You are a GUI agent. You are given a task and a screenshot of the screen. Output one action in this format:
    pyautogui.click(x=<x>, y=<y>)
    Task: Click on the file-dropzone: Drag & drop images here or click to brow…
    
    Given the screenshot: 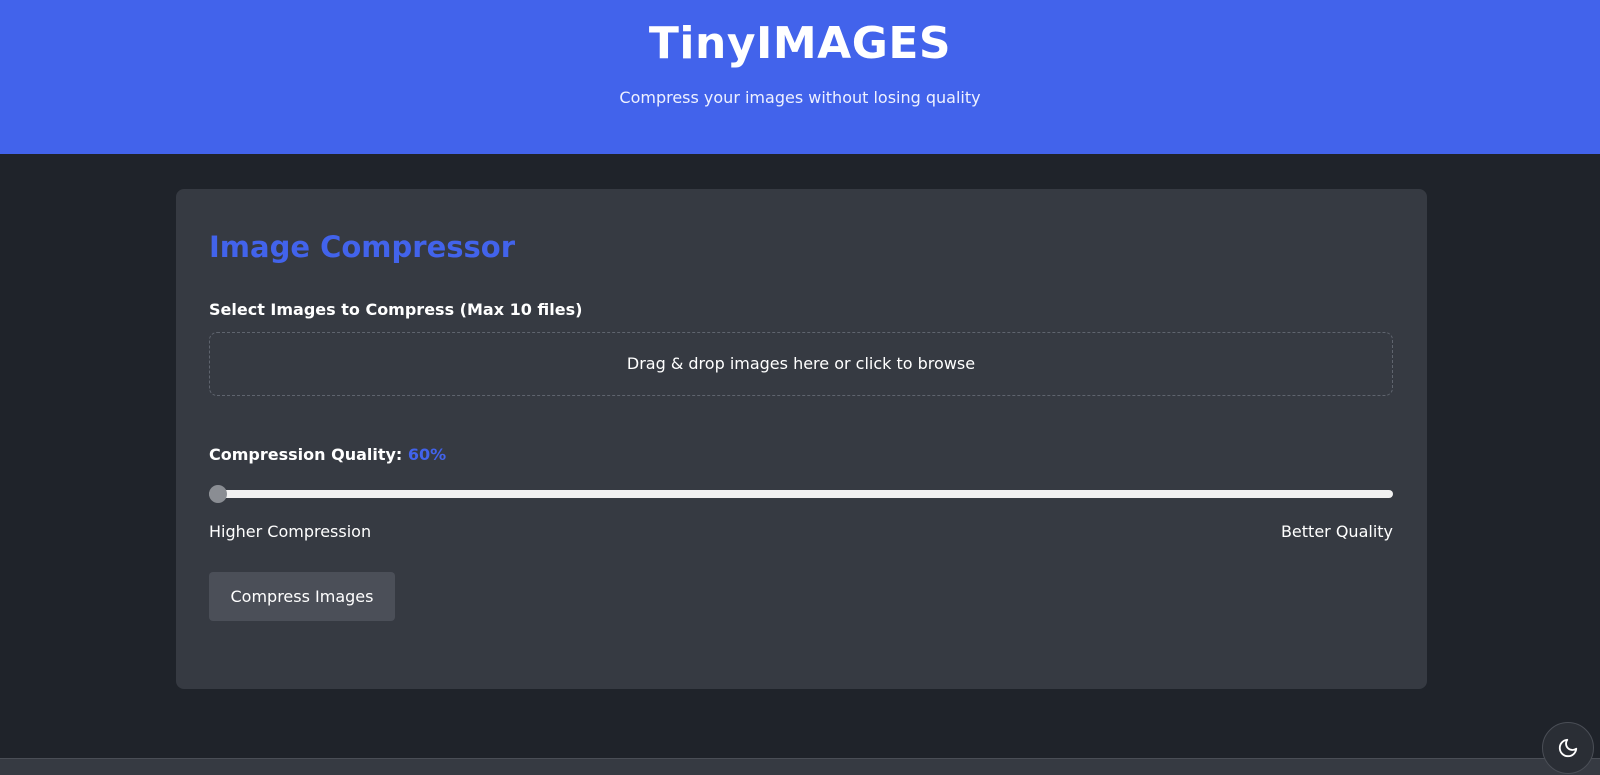 What is the action you would take?
    pyautogui.click(x=801, y=364)
    